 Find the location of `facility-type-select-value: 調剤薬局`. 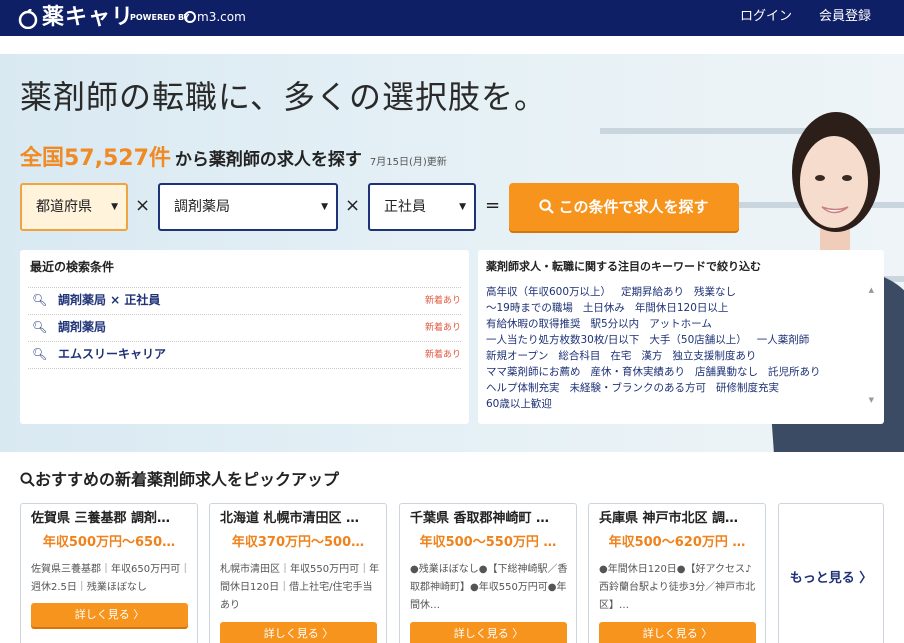

facility-type-select-value: 調剤薬局 is located at coordinates (202, 207).